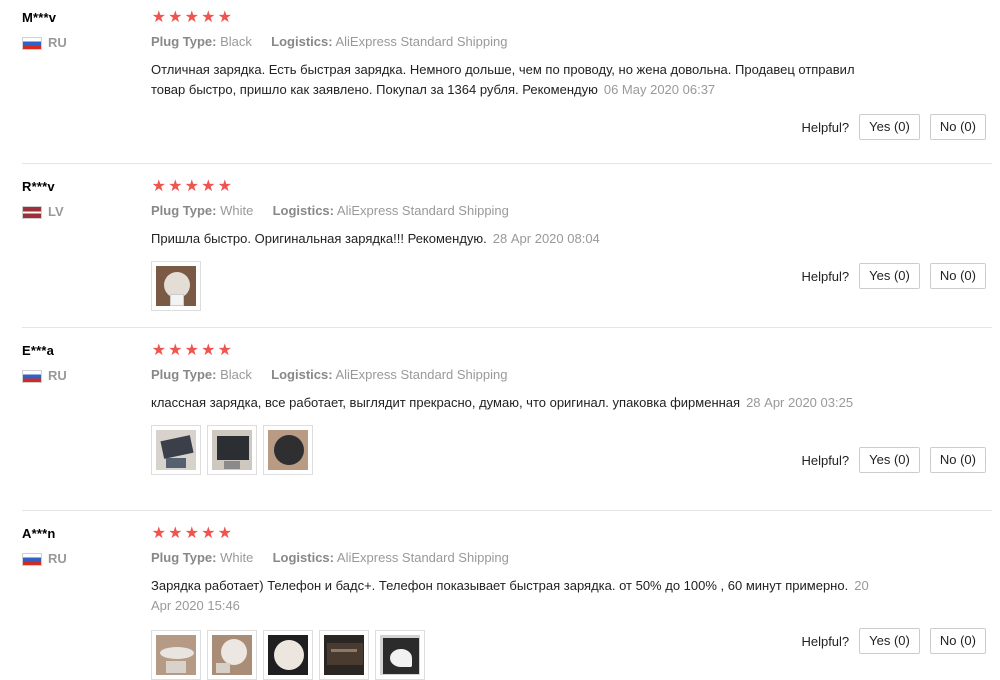  What do you see at coordinates (82, 546) in the screenshot?
I see `reviewer-info: A***n RU` at bounding box center [82, 546].